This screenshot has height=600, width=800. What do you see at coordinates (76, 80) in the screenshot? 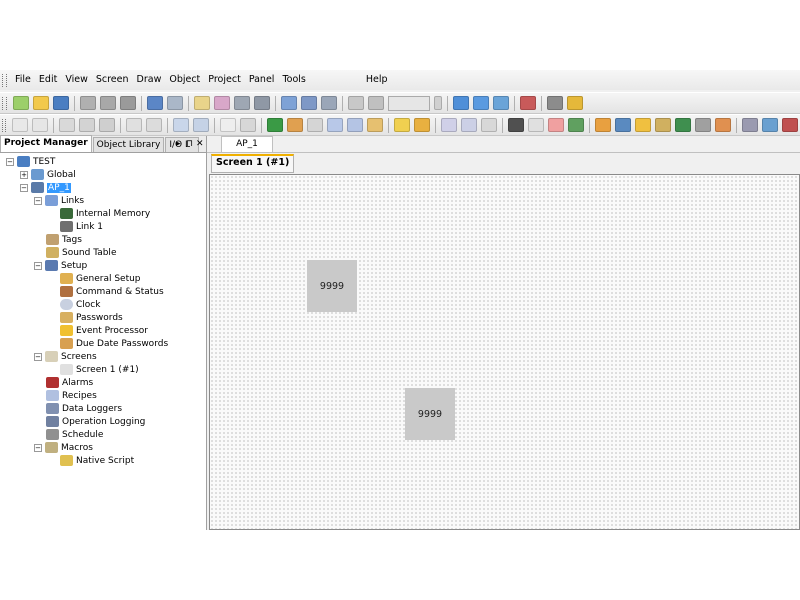
I see `menu-view: View` at bounding box center [76, 80].